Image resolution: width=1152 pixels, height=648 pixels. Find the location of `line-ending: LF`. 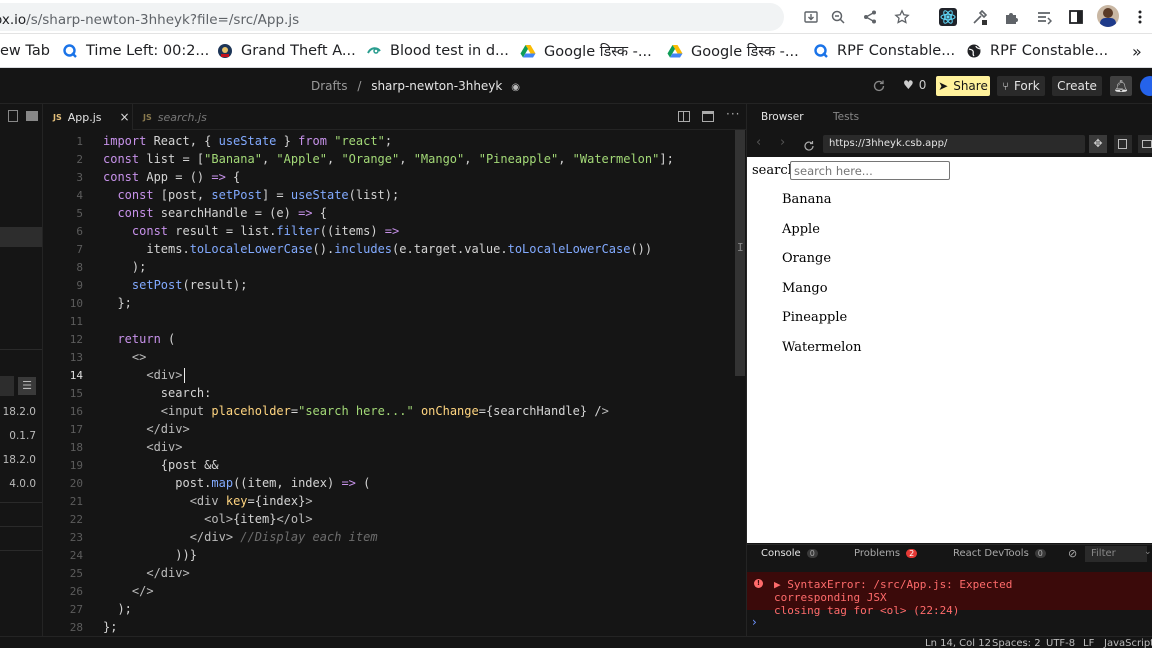

line-ending: LF is located at coordinates (1088, 643).